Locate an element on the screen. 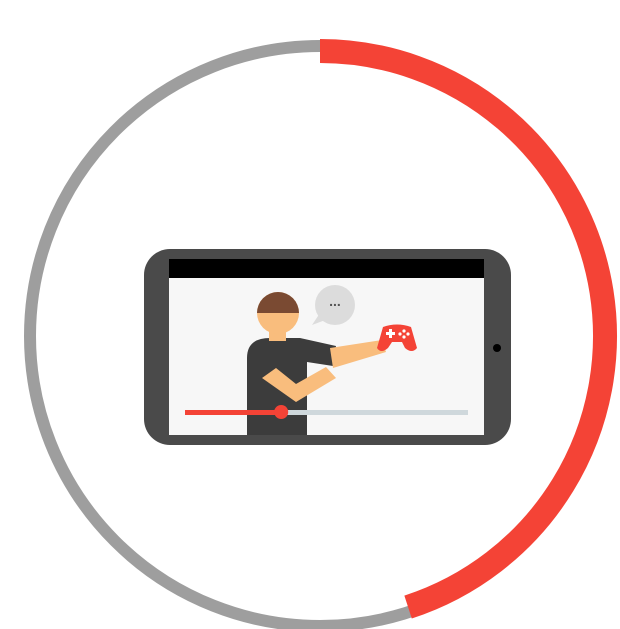  video-progress-handle is located at coordinates (281, 412).